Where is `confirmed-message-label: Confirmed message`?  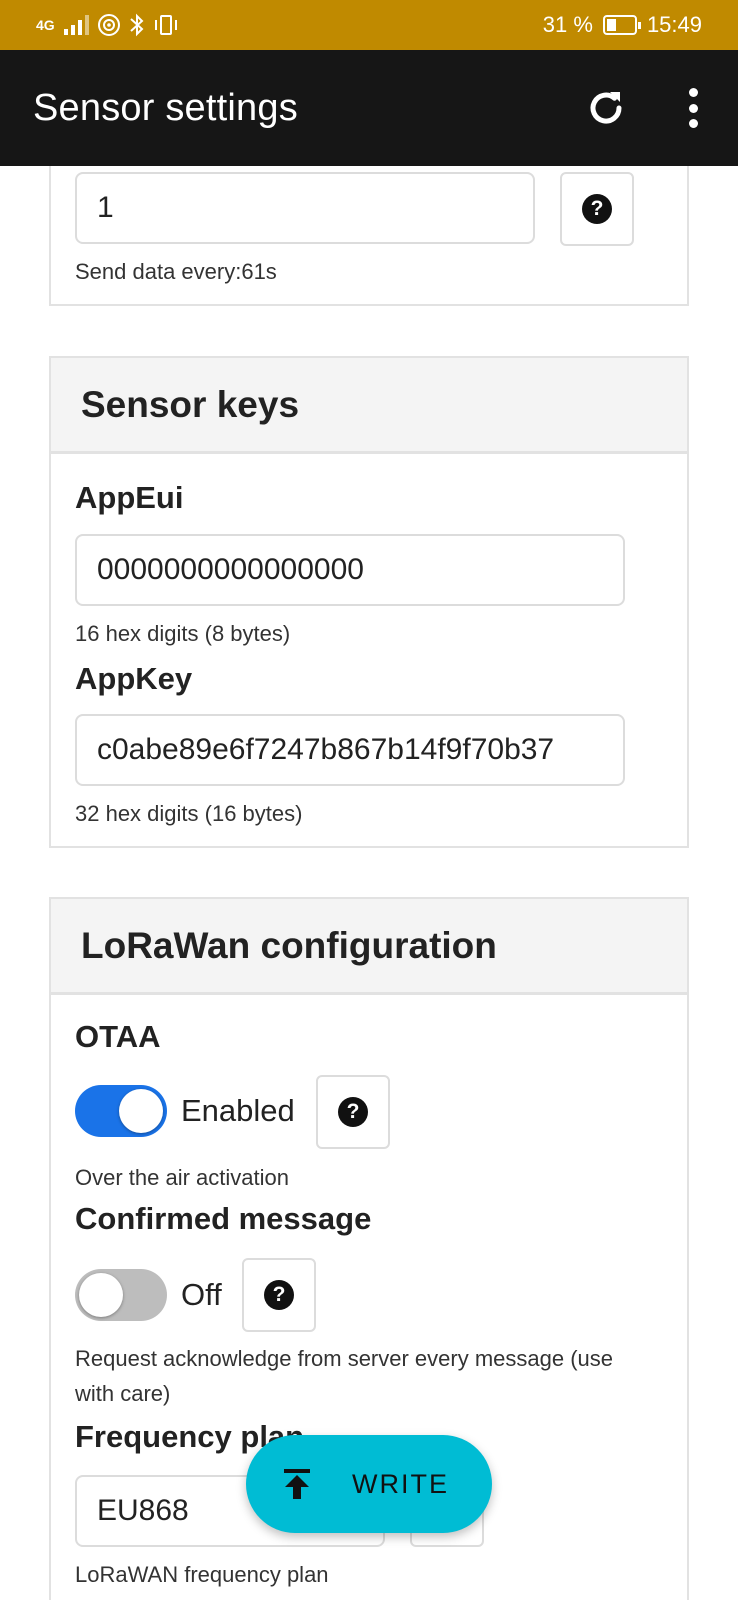 confirmed-message-label: Confirmed message is located at coordinates (223, 1218).